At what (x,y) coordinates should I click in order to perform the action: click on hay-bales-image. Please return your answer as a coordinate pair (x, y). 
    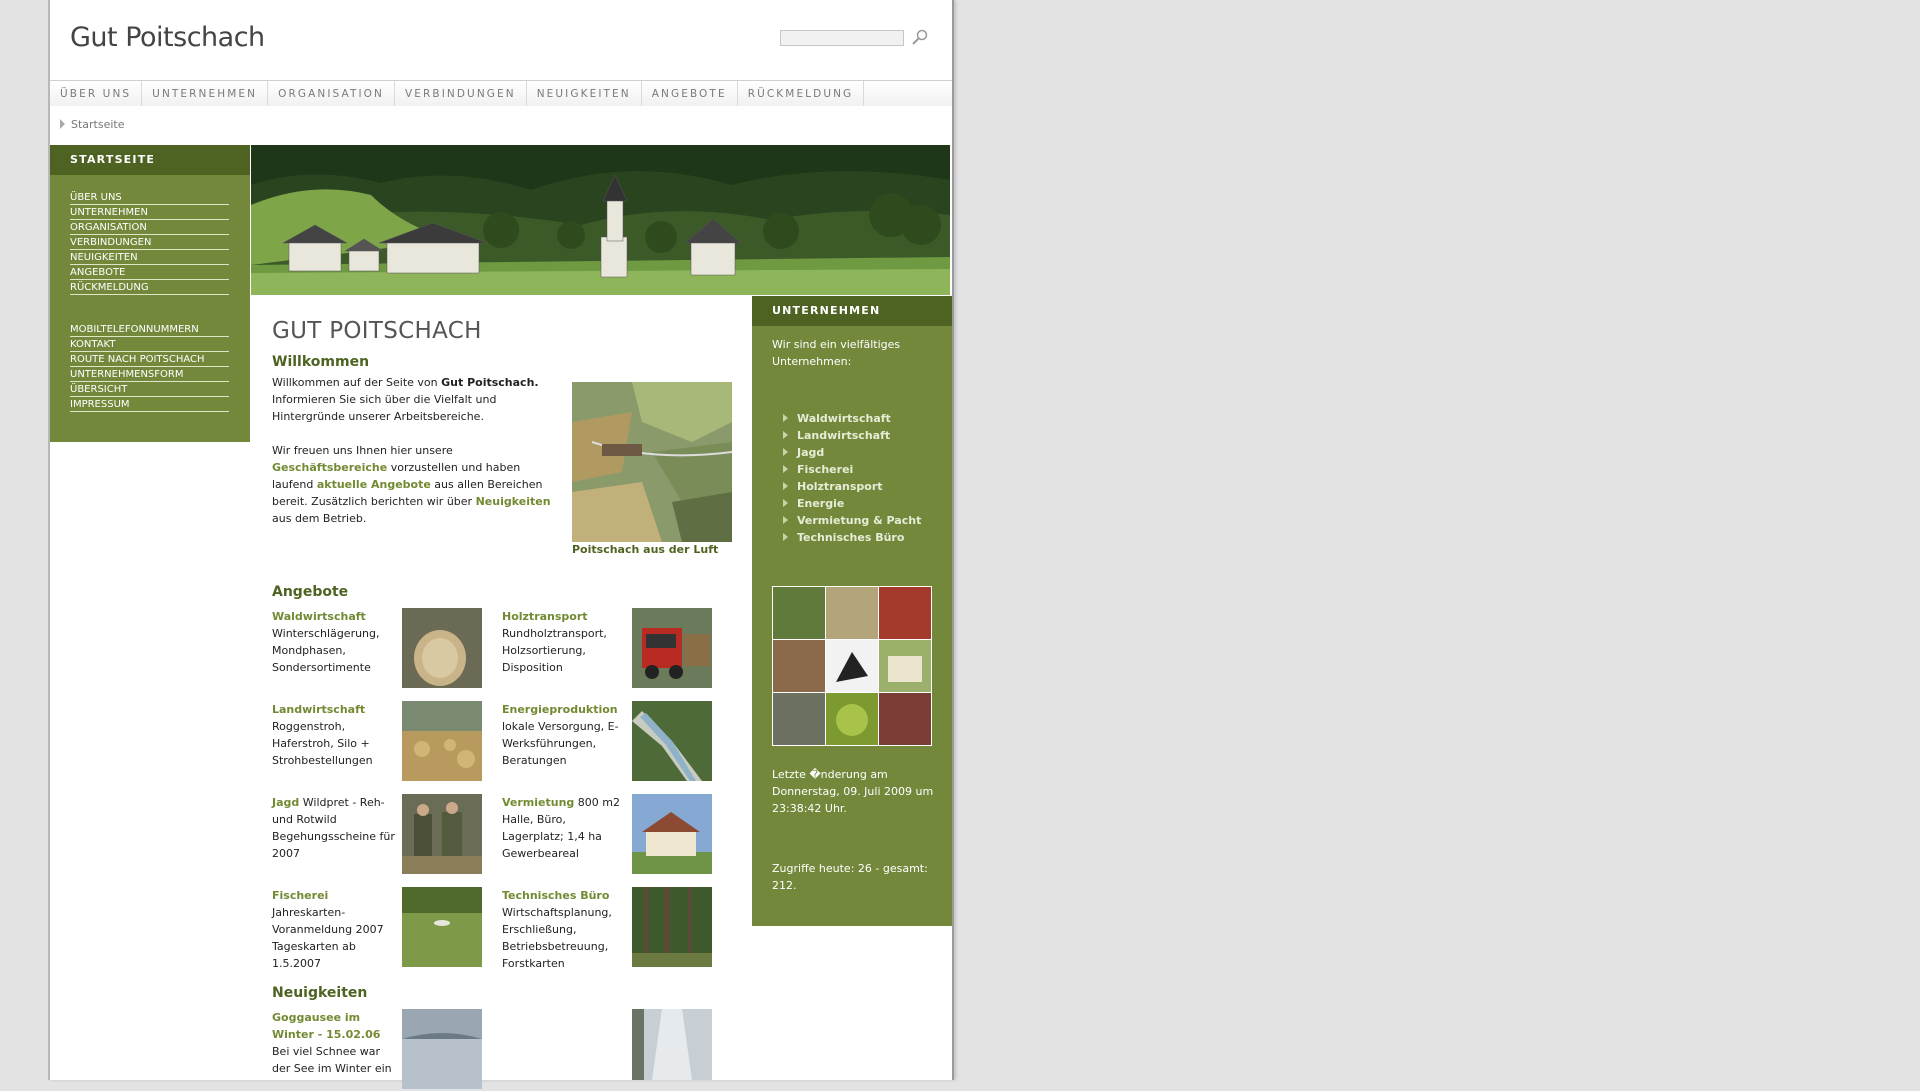
    Looking at the image, I should click on (442, 741).